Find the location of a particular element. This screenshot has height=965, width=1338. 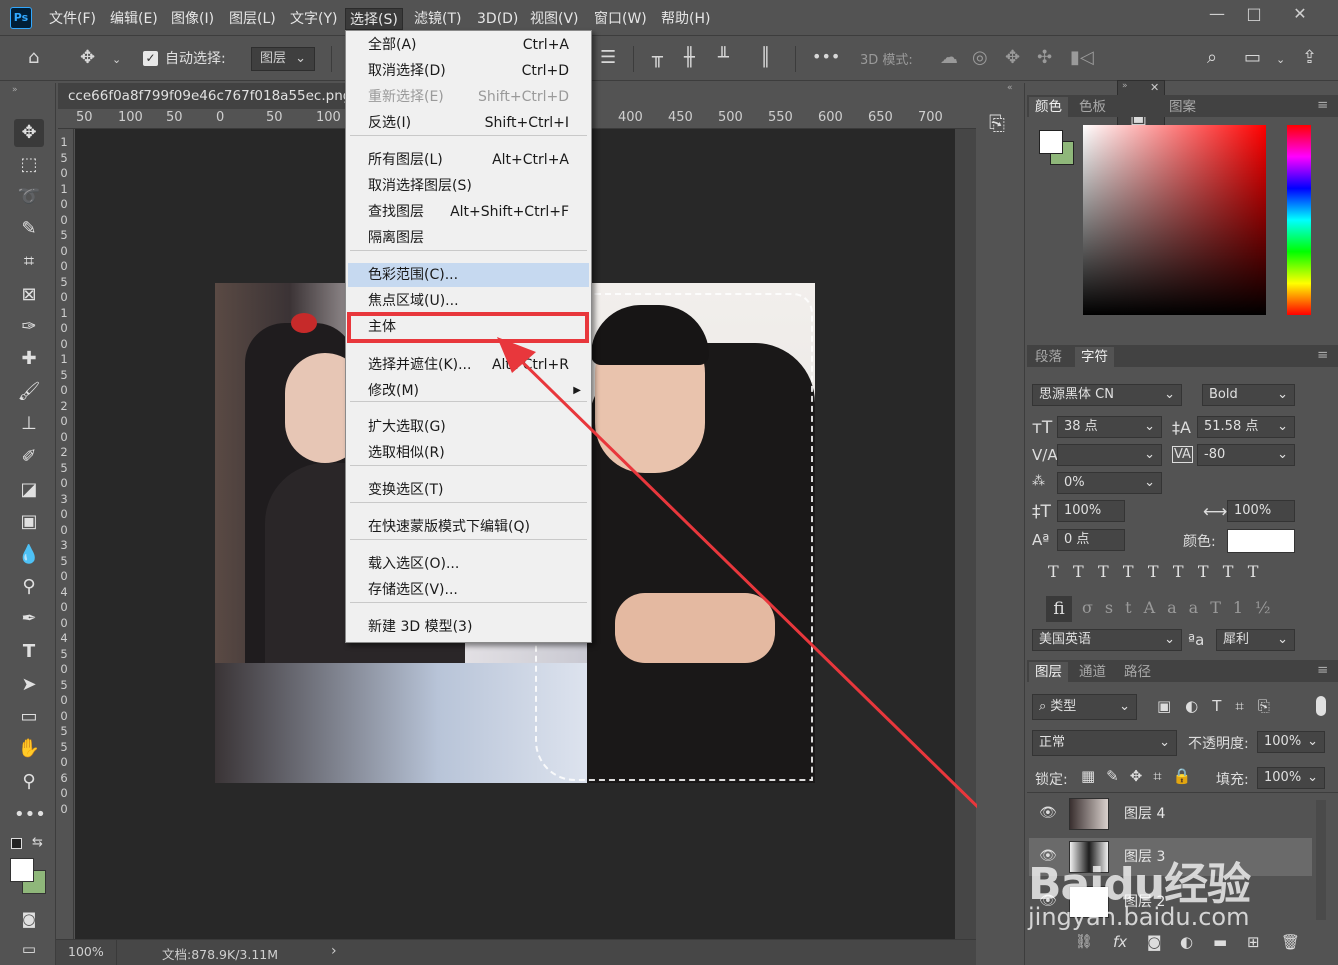

tab-character: 字符 is located at coordinates (1094, 357).